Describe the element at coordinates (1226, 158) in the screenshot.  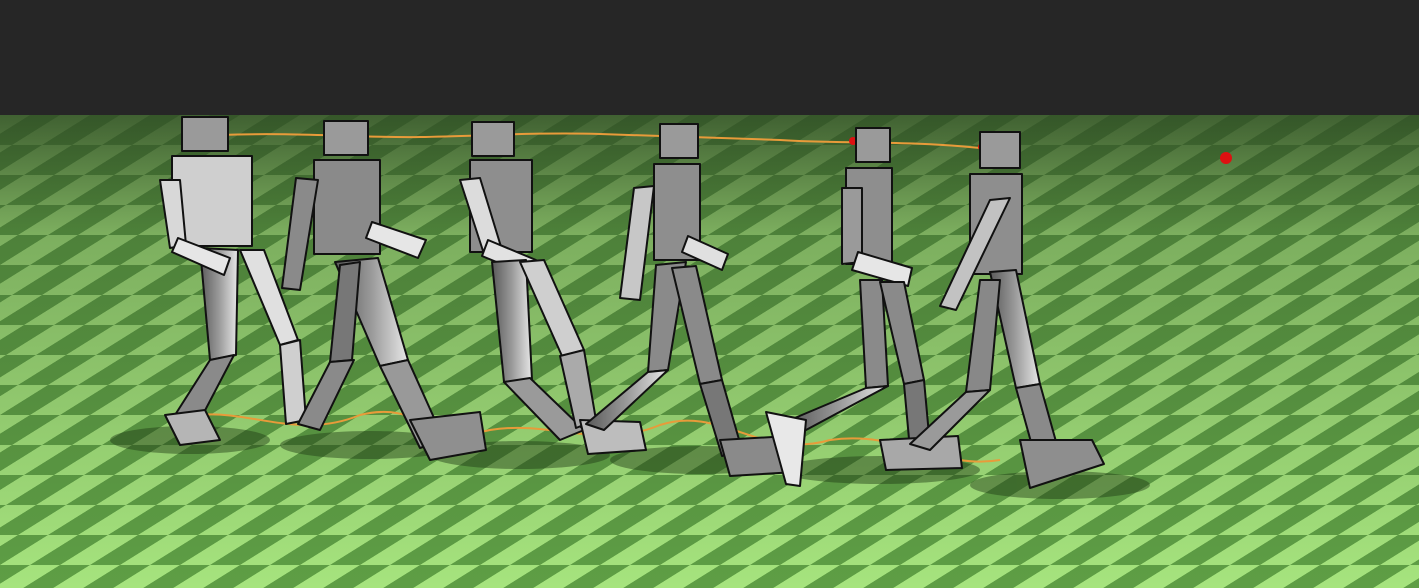
I see `target-marker` at that location.